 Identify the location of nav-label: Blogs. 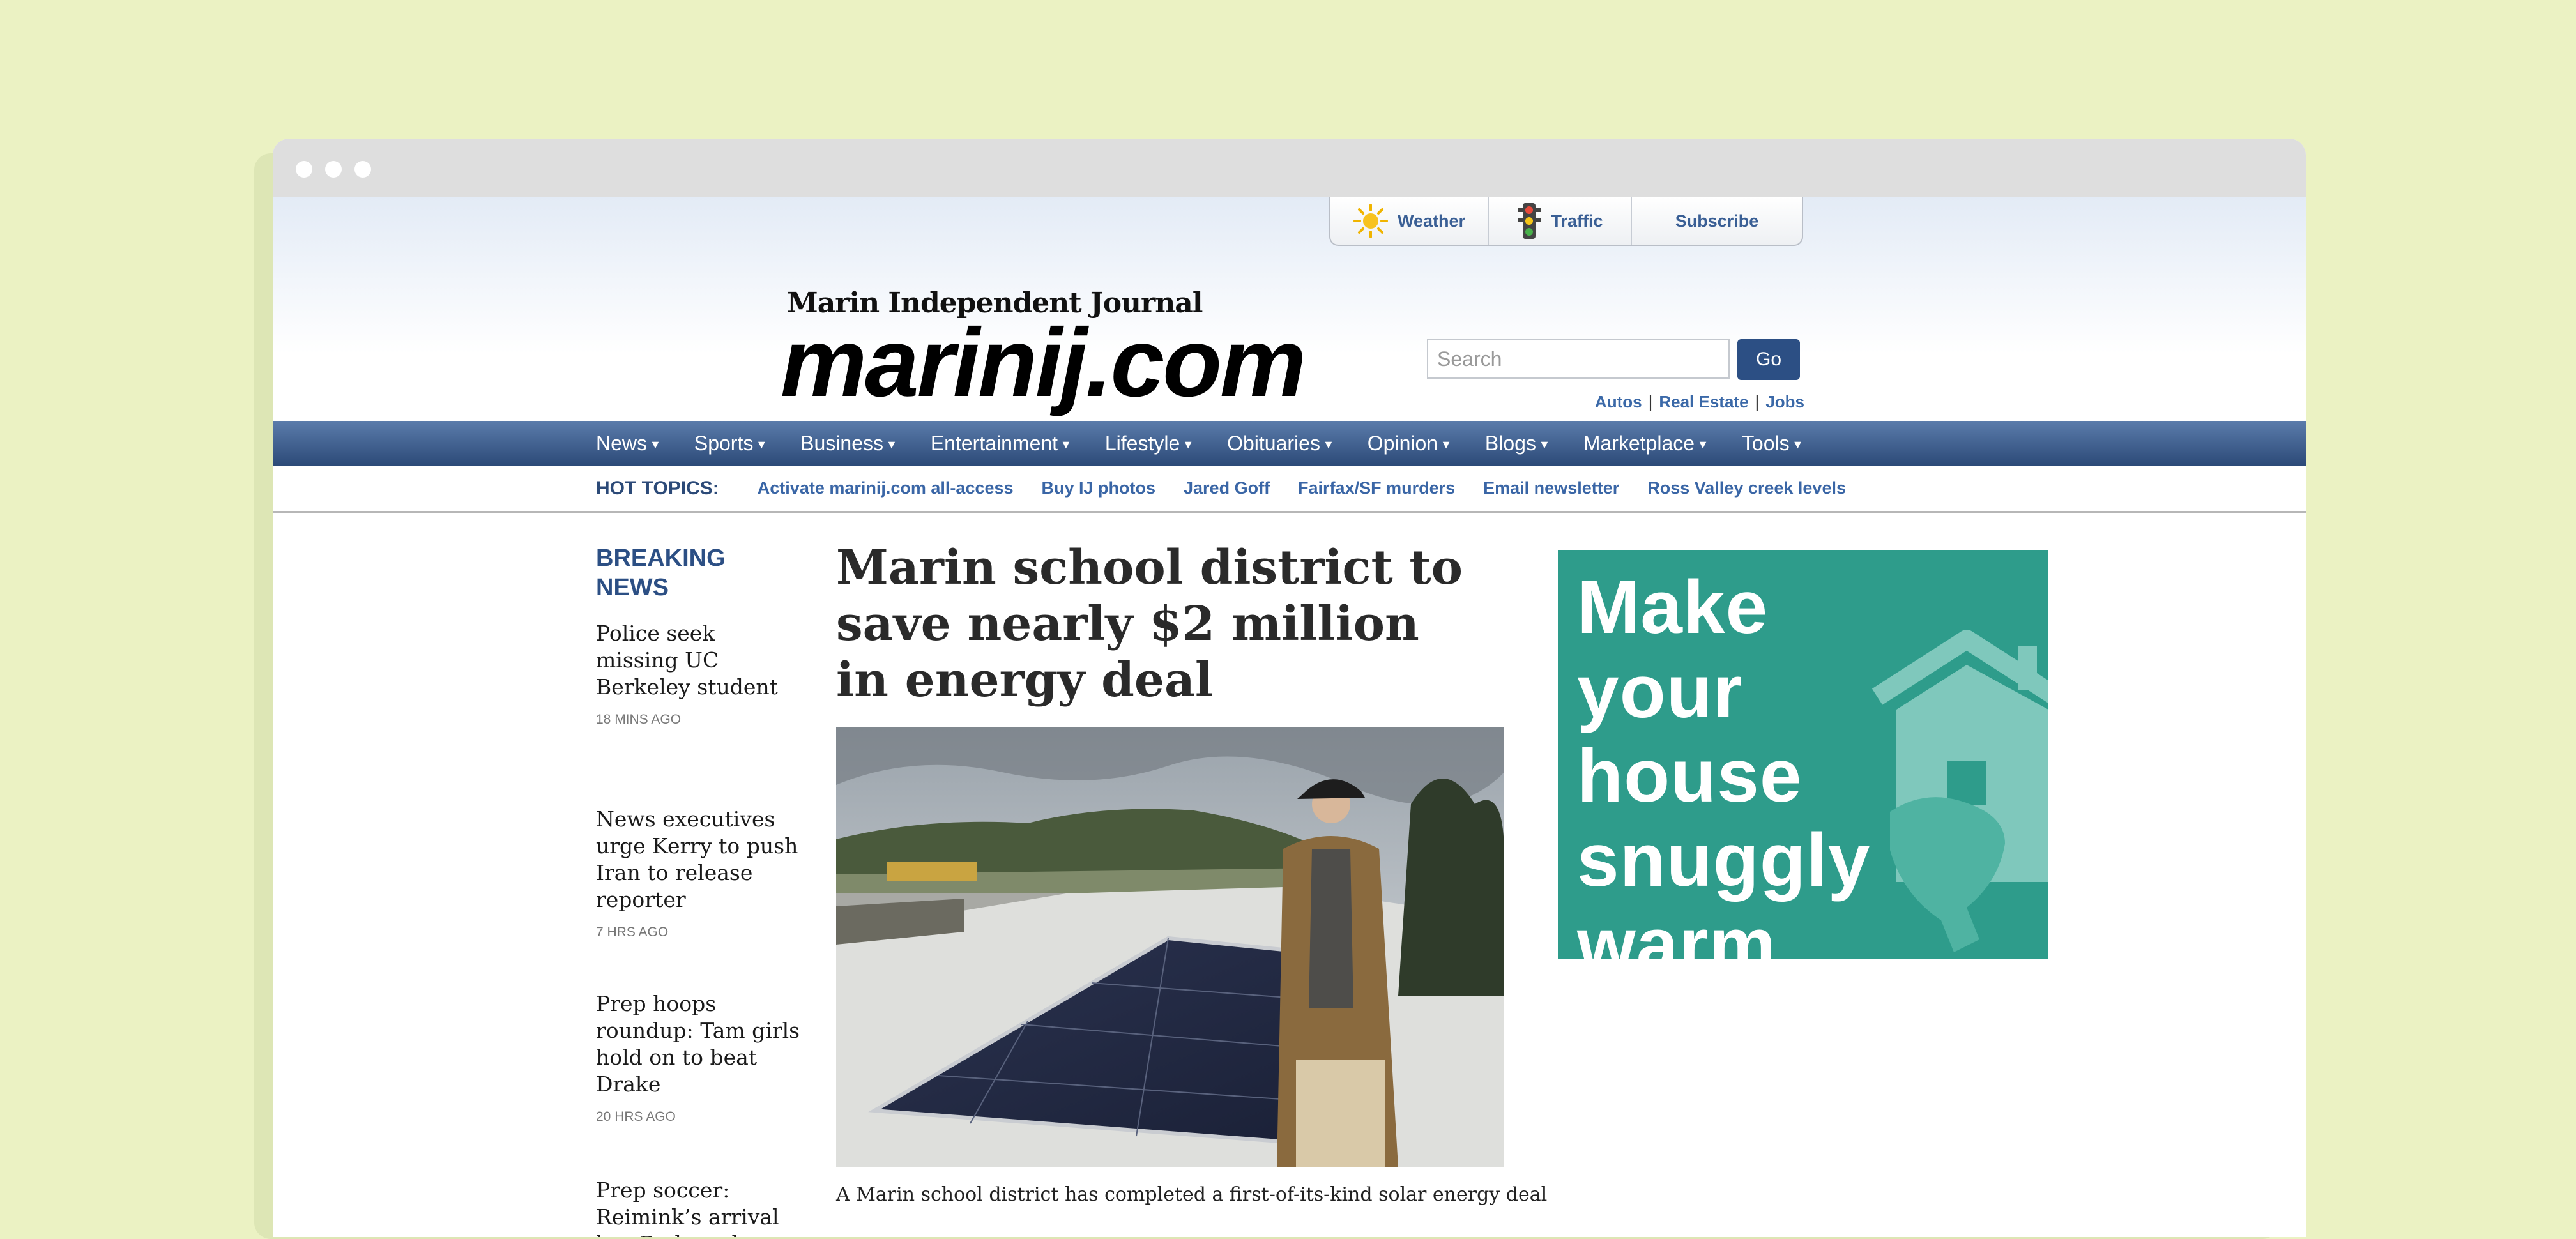
(1510, 443).